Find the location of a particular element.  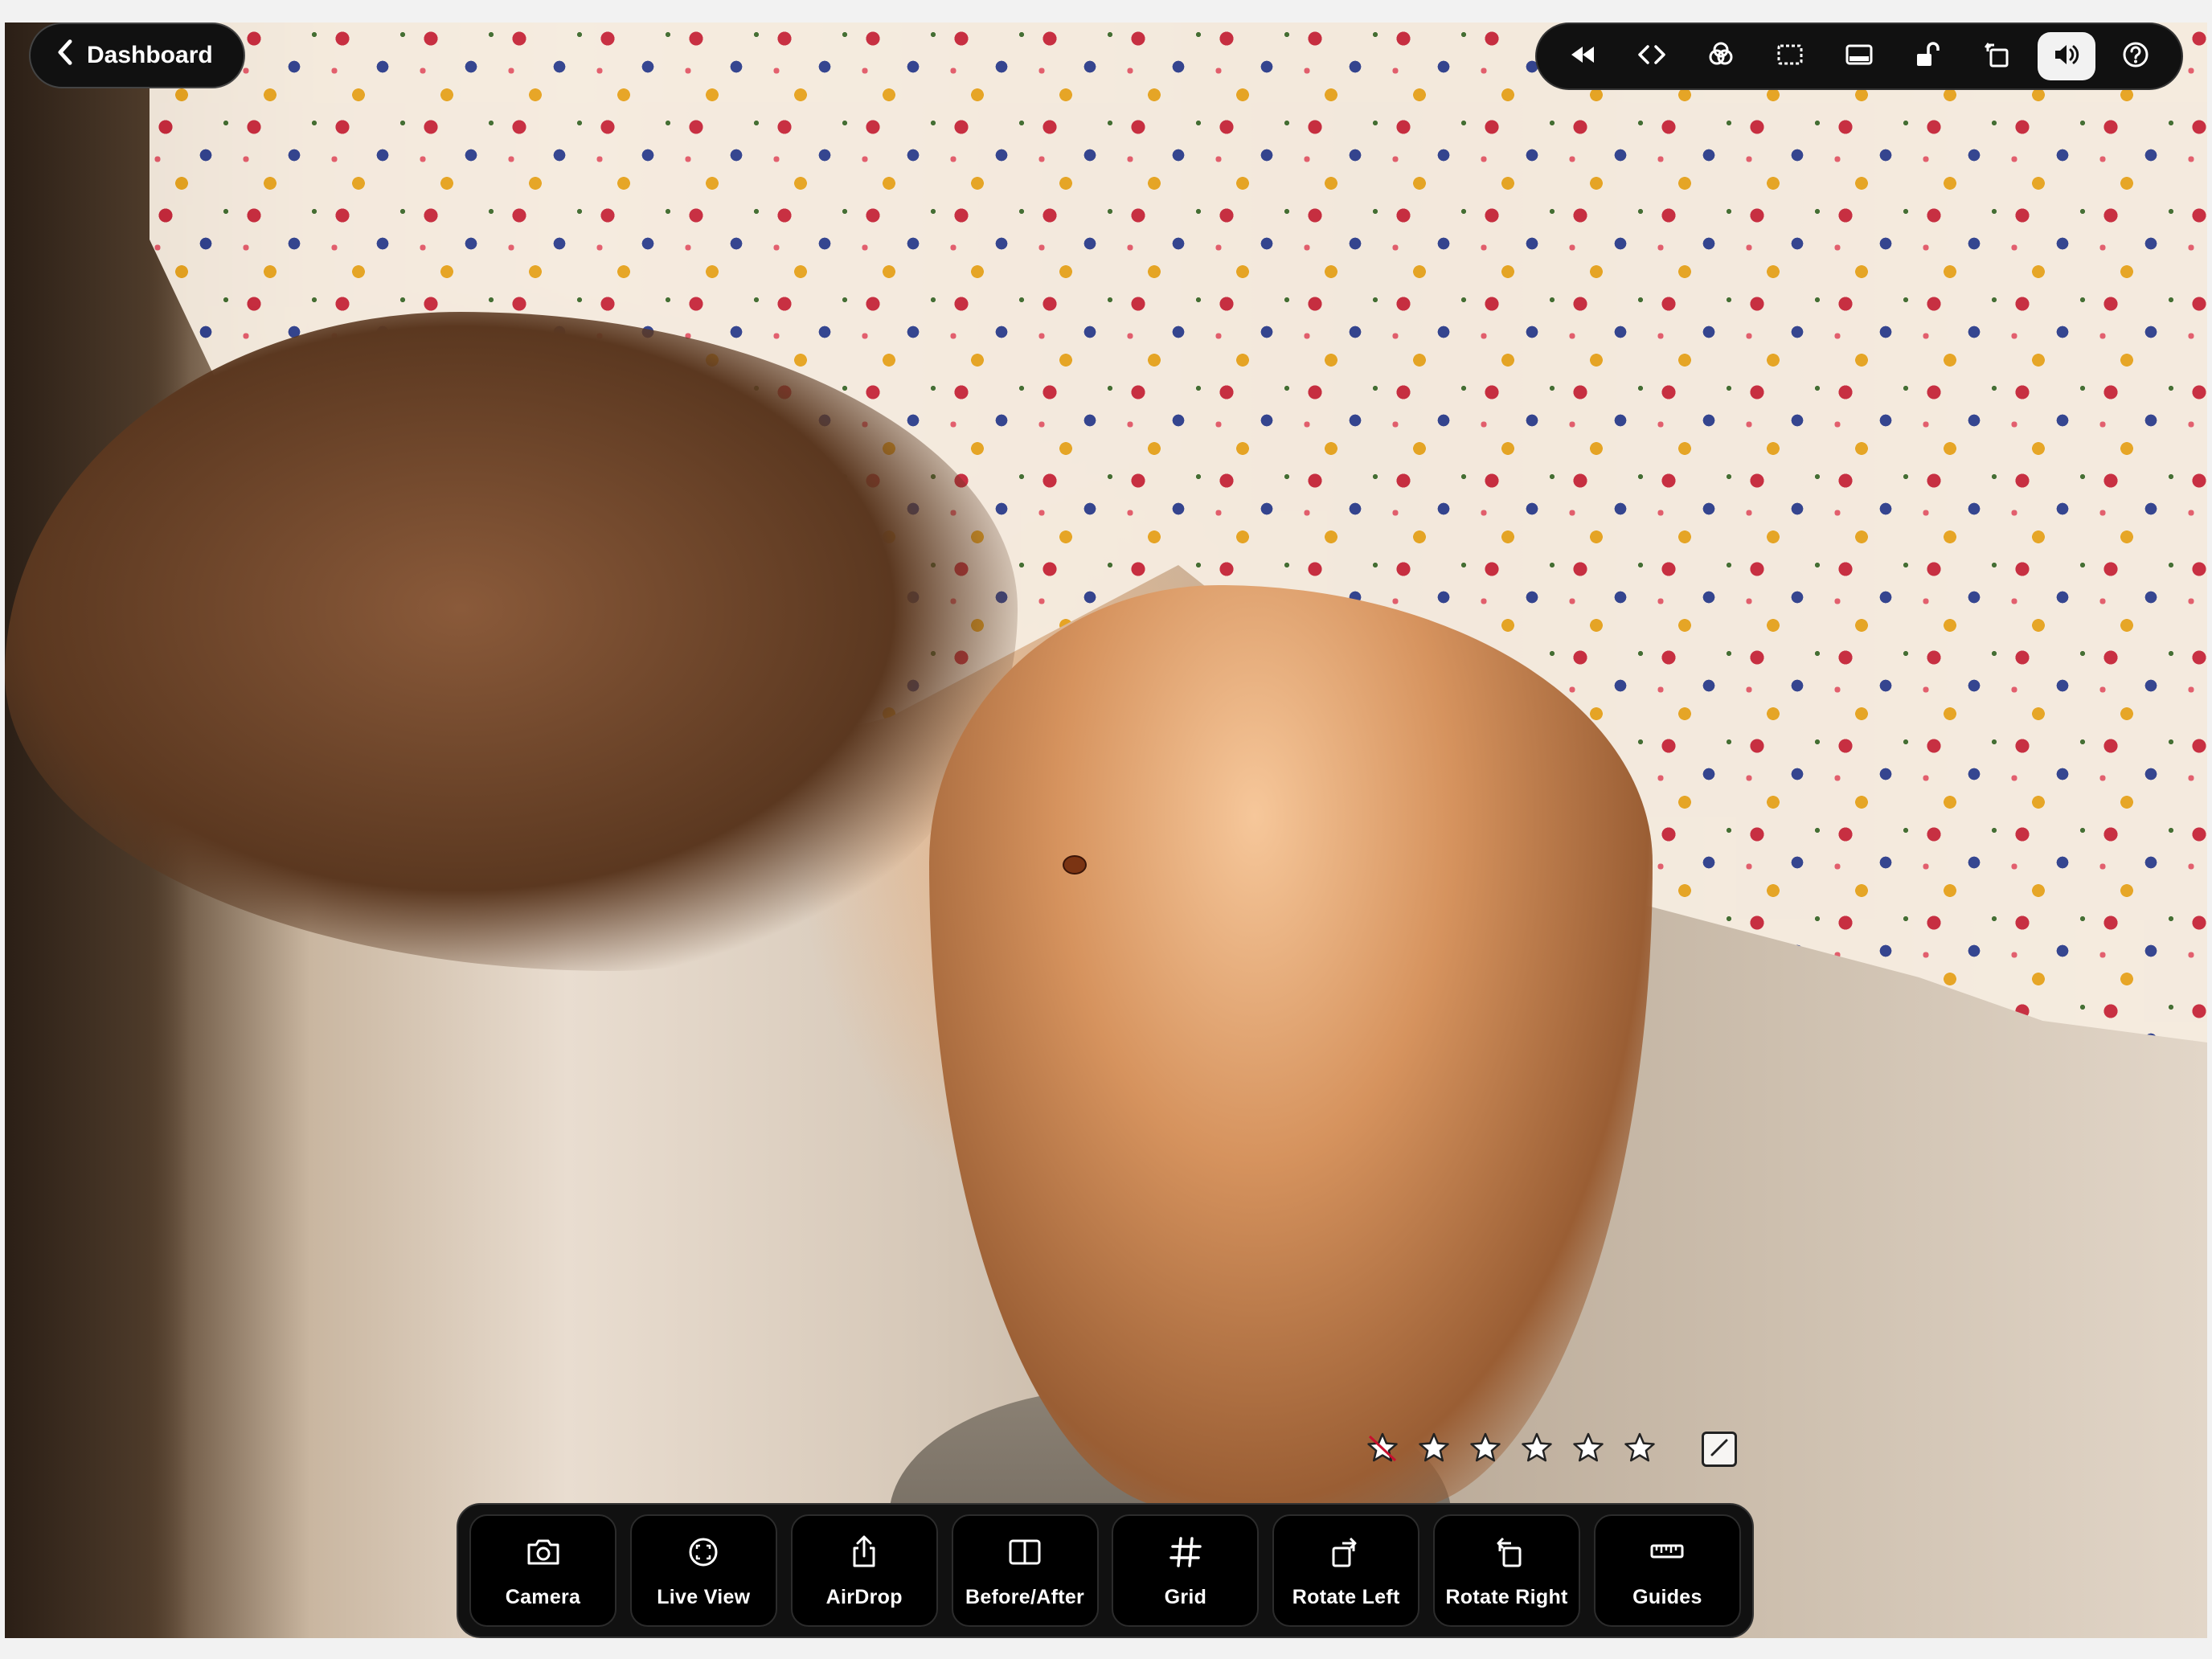

top-toolbar is located at coordinates (1859, 57).